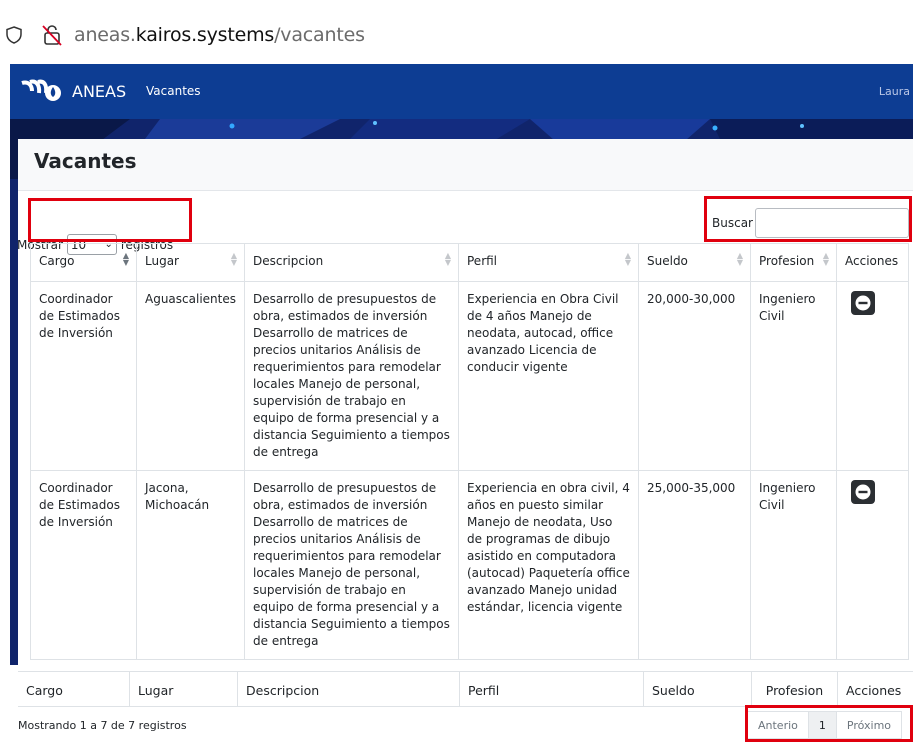  Describe the element at coordinates (732, 223) in the screenshot. I see `search-label: Buscar` at that location.